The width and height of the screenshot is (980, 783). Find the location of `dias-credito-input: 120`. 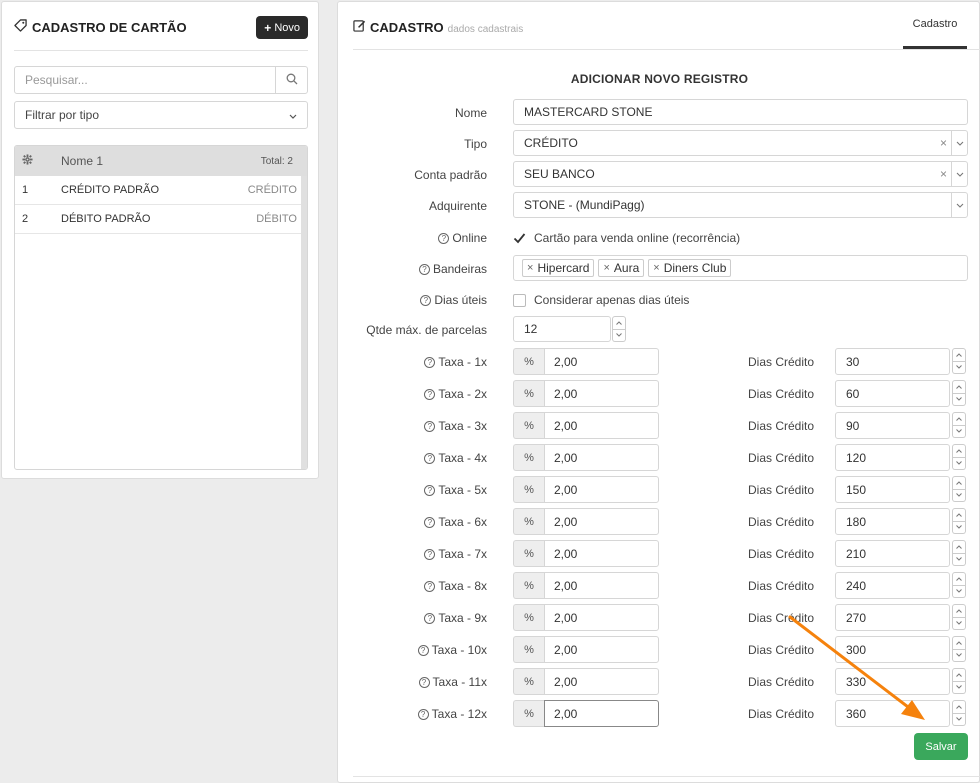

dias-credito-input: 120 is located at coordinates (892, 457).